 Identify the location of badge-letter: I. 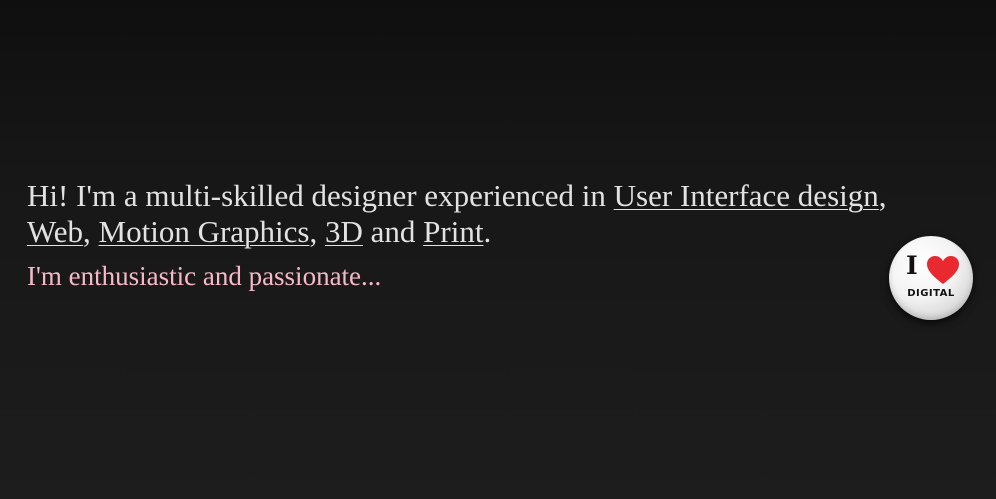
(912, 265).